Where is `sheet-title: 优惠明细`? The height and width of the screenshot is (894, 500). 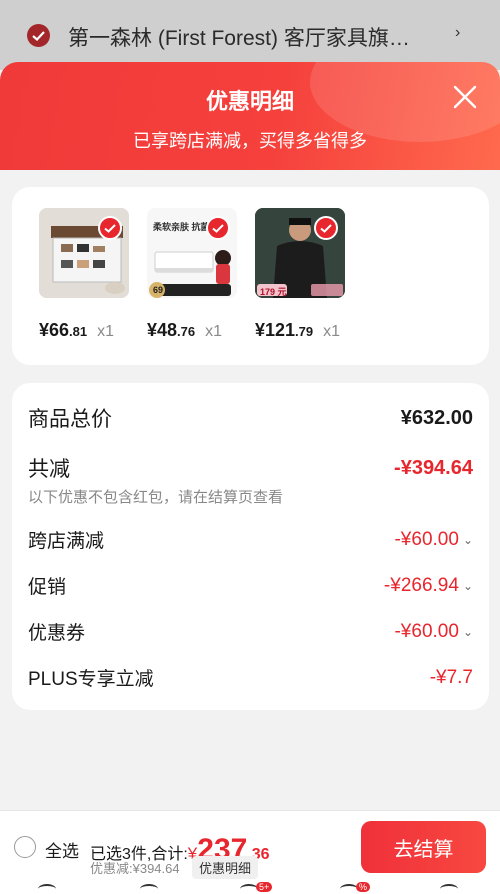
sheet-title: 优惠明细 is located at coordinates (249, 101).